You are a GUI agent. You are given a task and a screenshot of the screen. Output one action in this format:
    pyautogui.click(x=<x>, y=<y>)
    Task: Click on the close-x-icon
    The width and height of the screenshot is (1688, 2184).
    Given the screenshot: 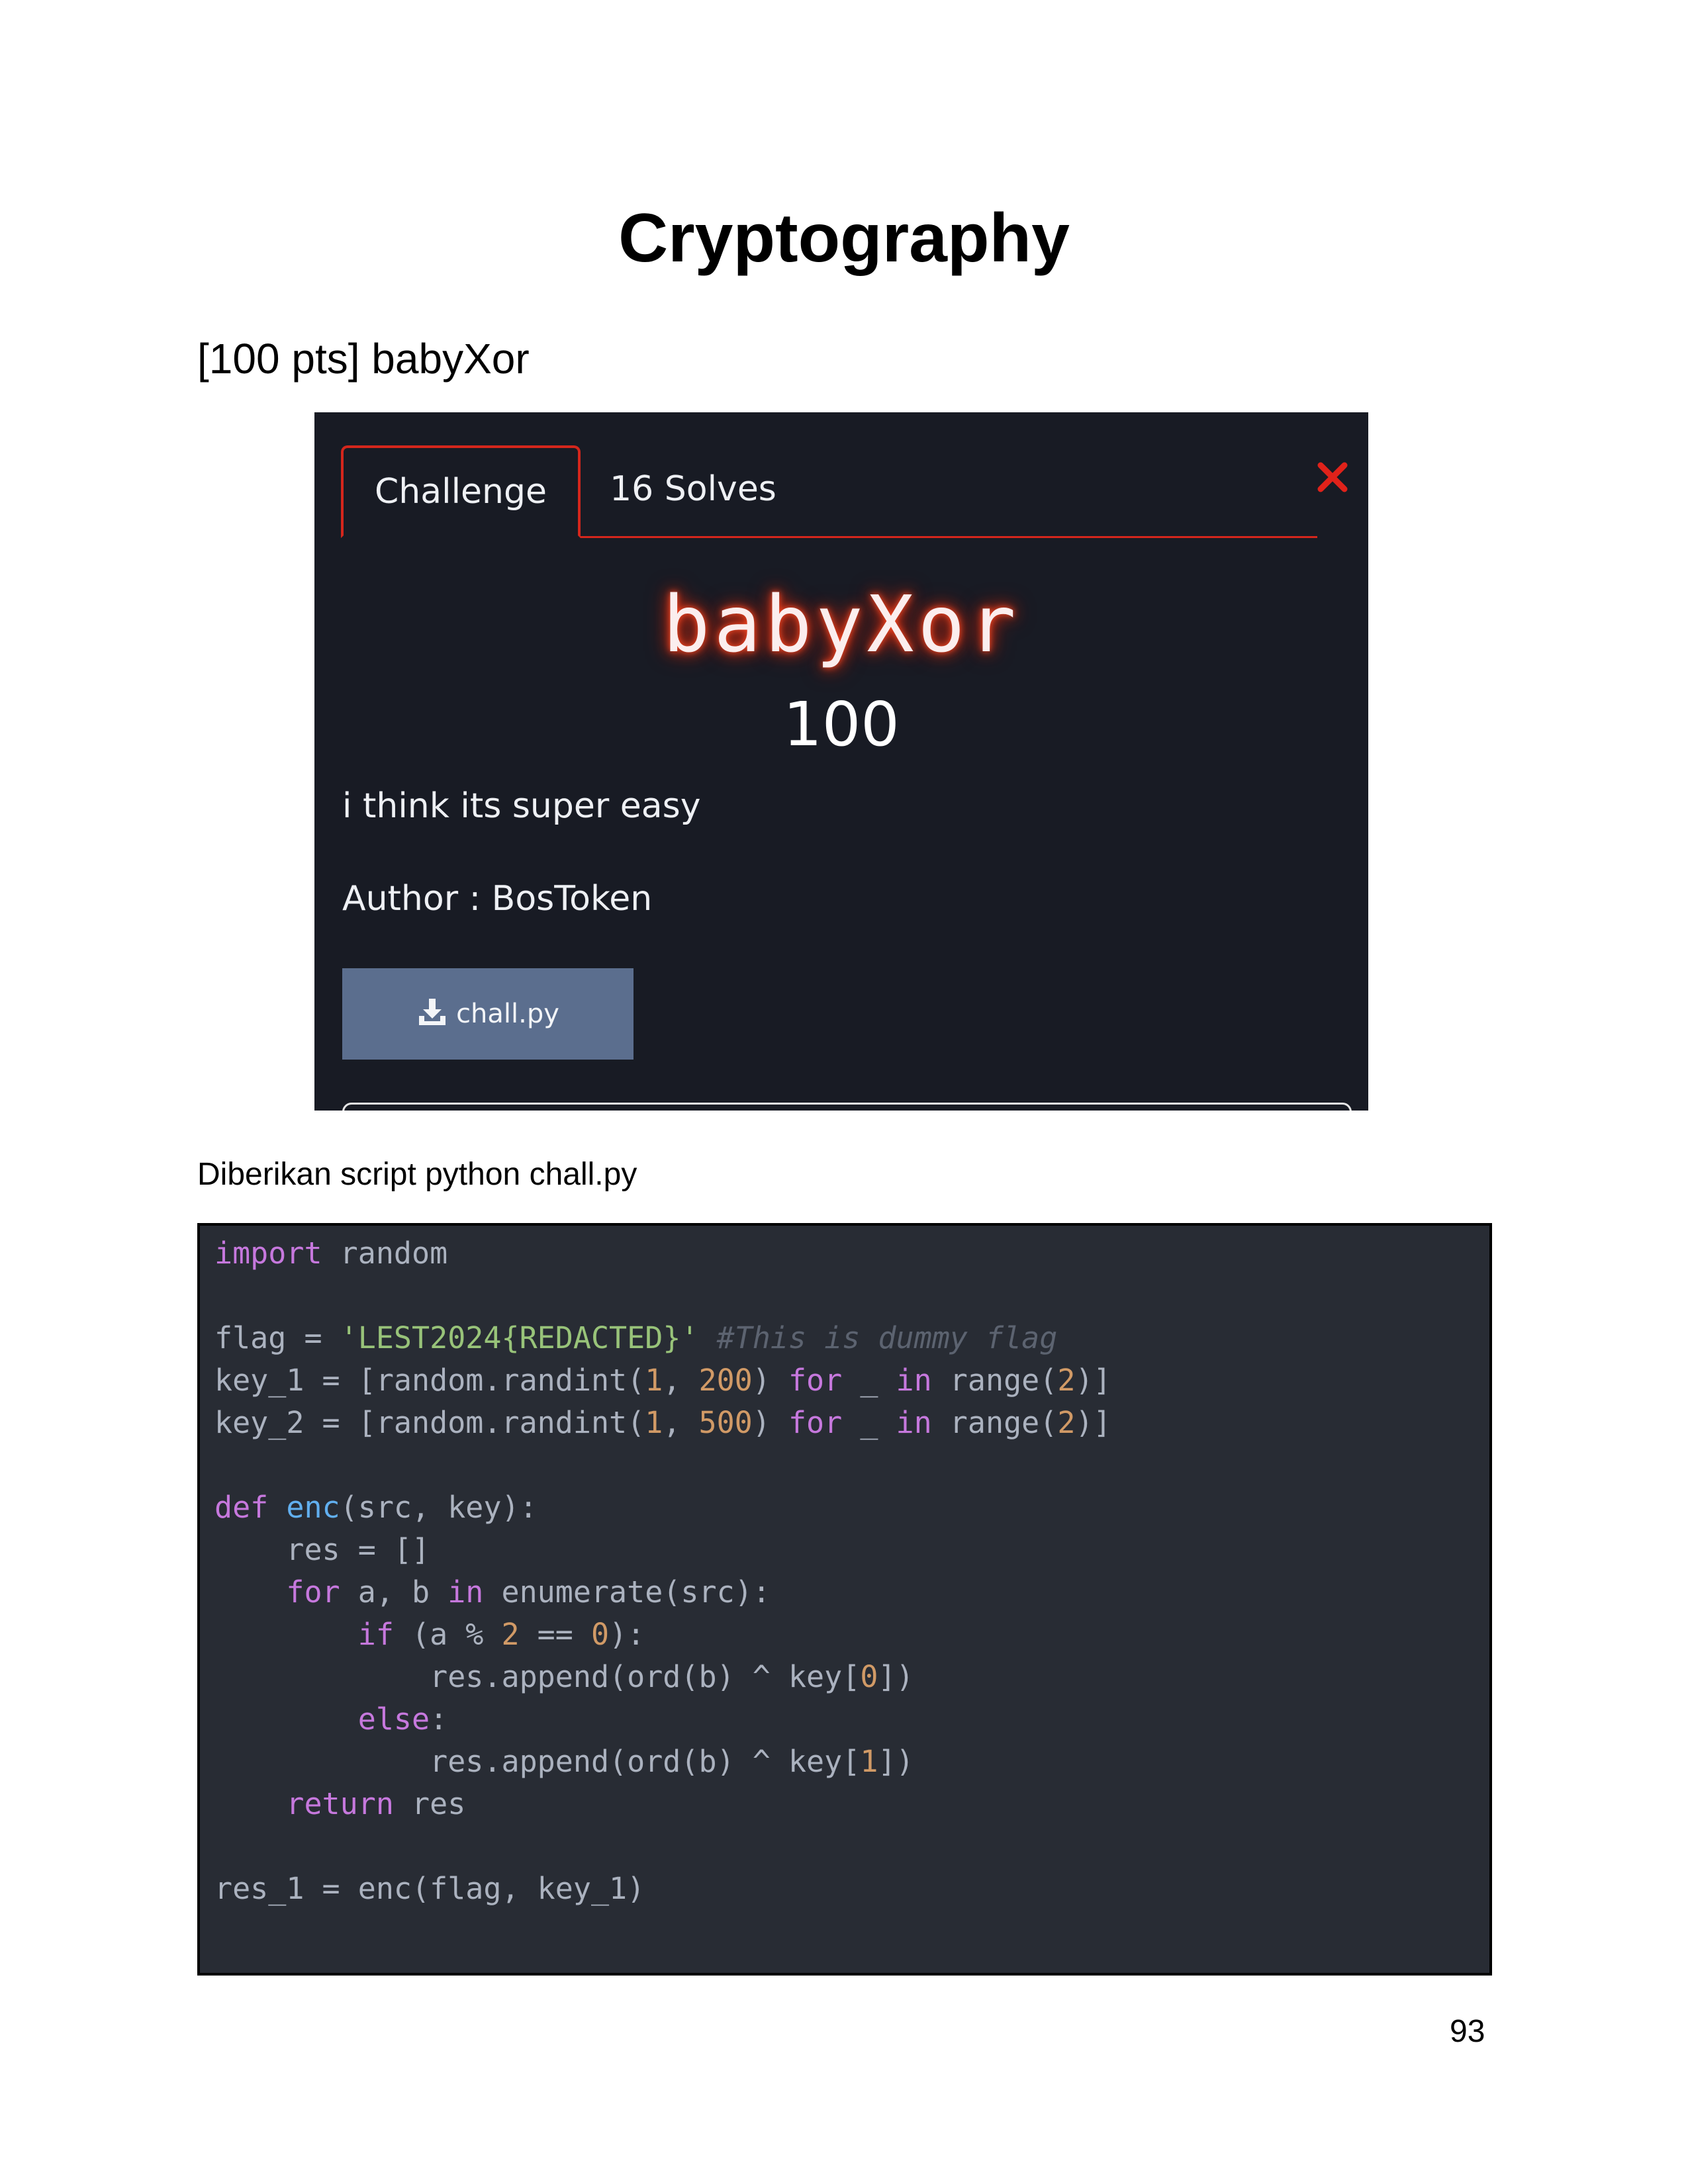 What is the action you would take?
    pyautogui.click(x=1332, y=477)
    